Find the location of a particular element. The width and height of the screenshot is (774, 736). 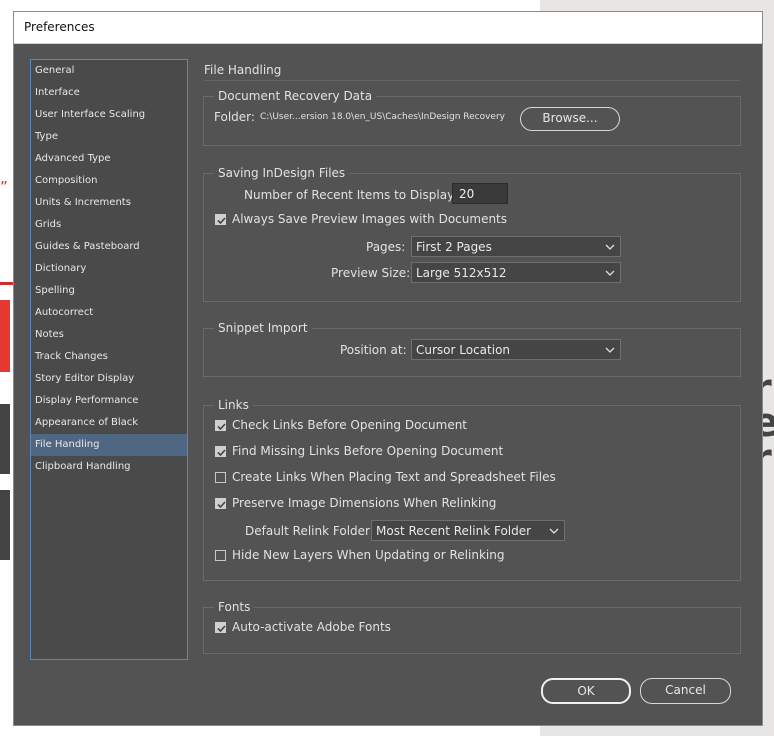

sidebar-item-label: Notes is located at coordinates (49, 334).